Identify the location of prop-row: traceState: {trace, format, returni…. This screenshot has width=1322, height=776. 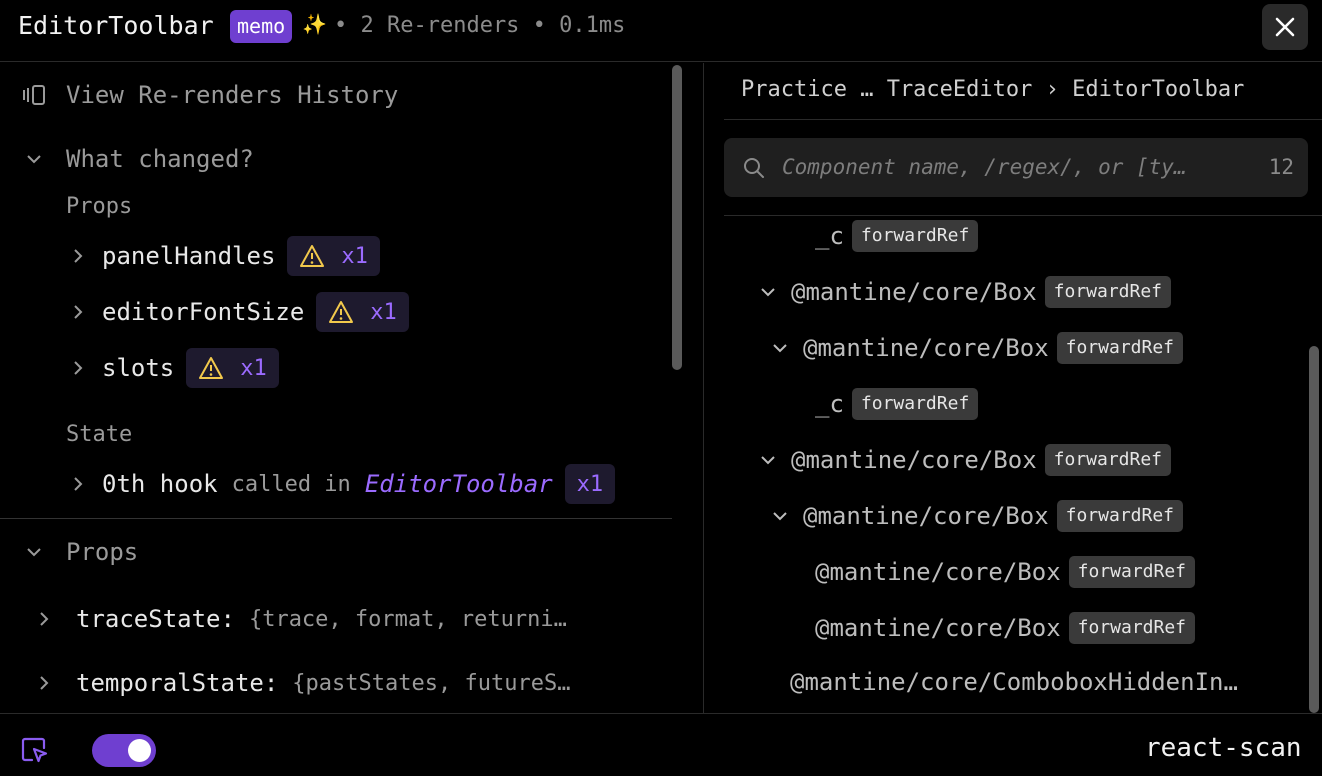
(302, 619).